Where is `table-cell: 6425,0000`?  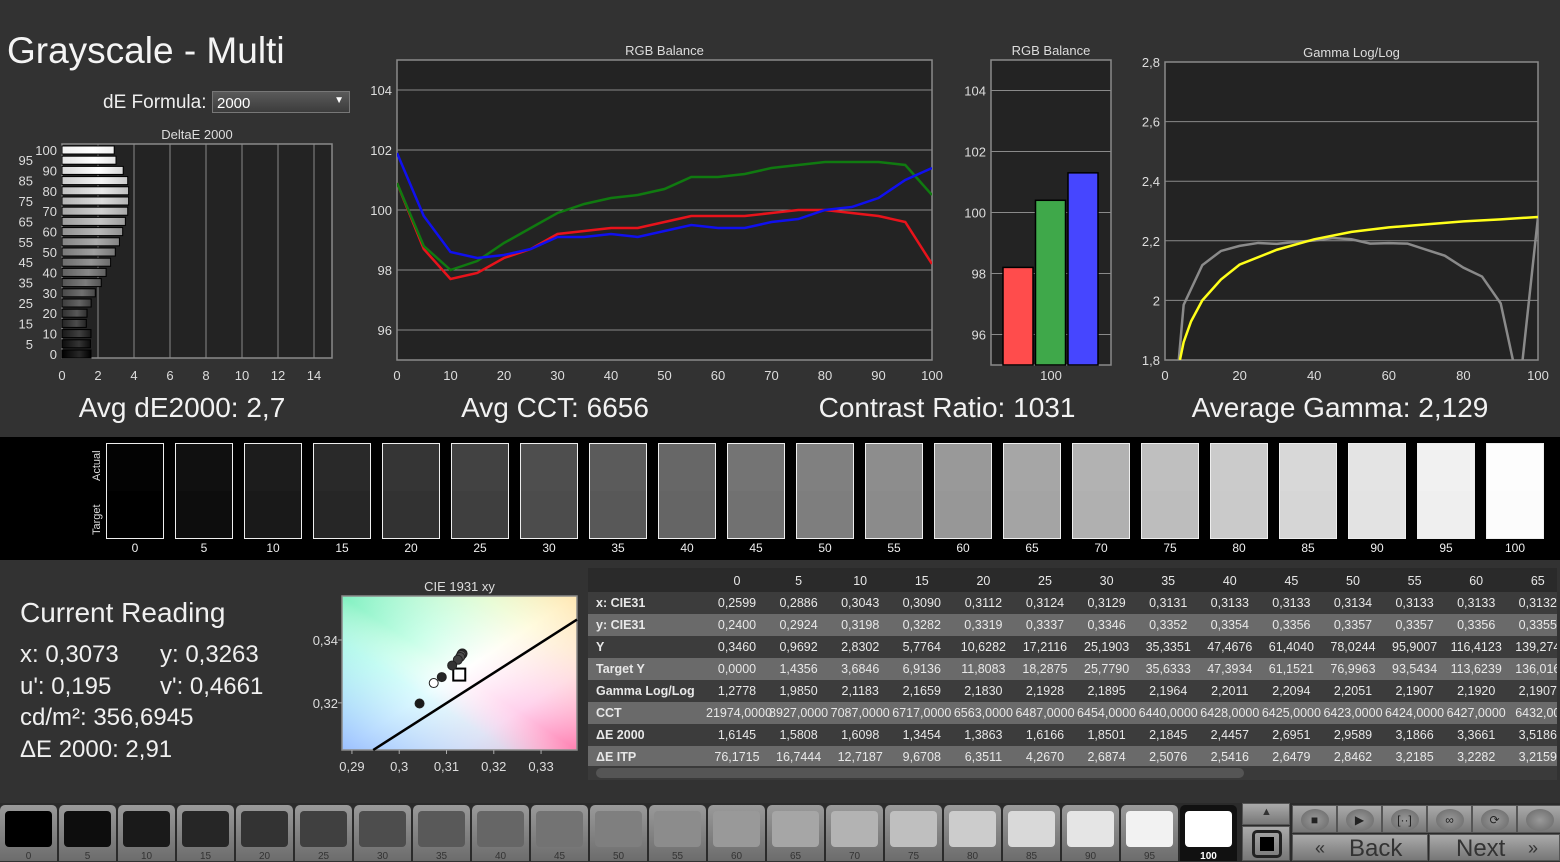 table-cell: 6425,0000 is located at coordinates (1291, 713).